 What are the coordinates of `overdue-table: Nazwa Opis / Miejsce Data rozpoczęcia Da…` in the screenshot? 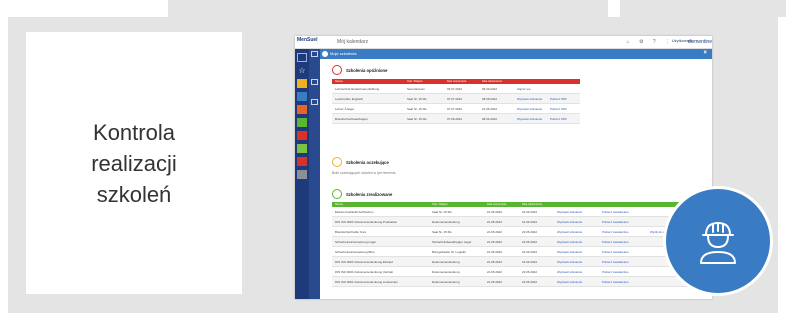 It's located at (456, 101).